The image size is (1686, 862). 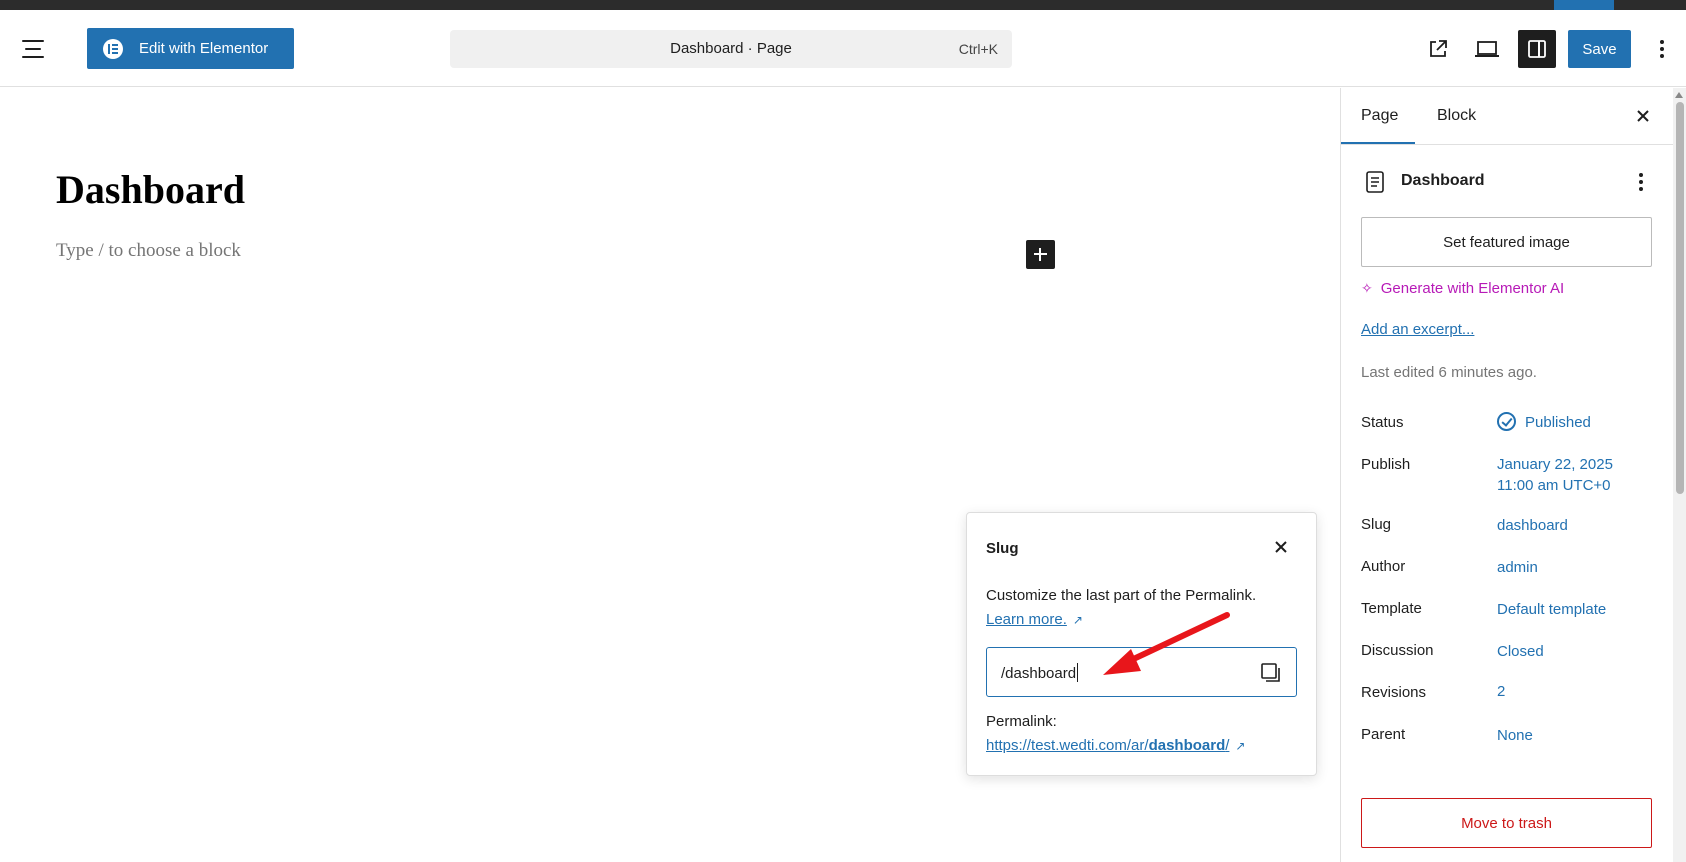 What do you see at coordinates (1386, 464) in the screenshot?
I see `publish-label: Publish` at bounding box center [1386, 464].